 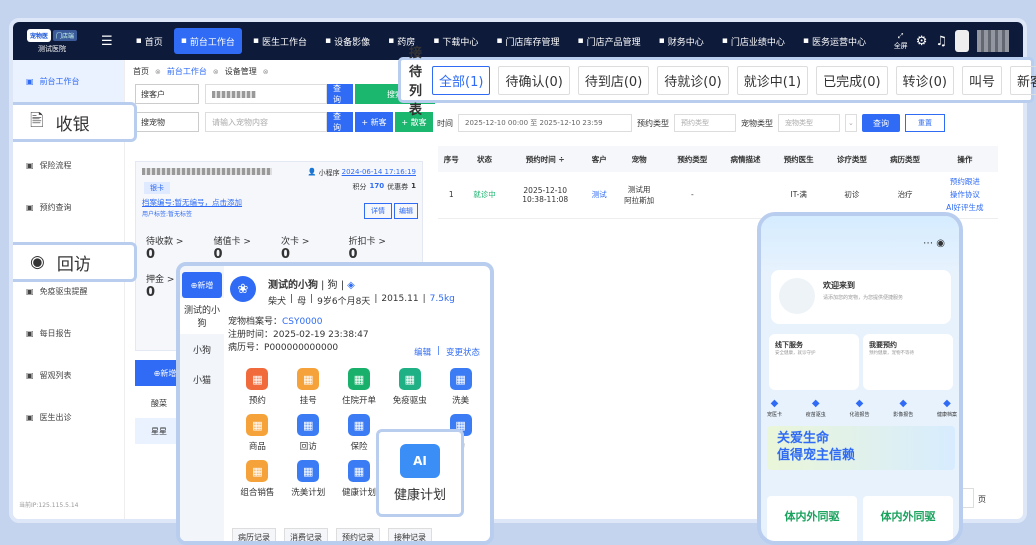 I want to click on phone-icon-item: ◆ 健康档案, so click(x=947, y=408).